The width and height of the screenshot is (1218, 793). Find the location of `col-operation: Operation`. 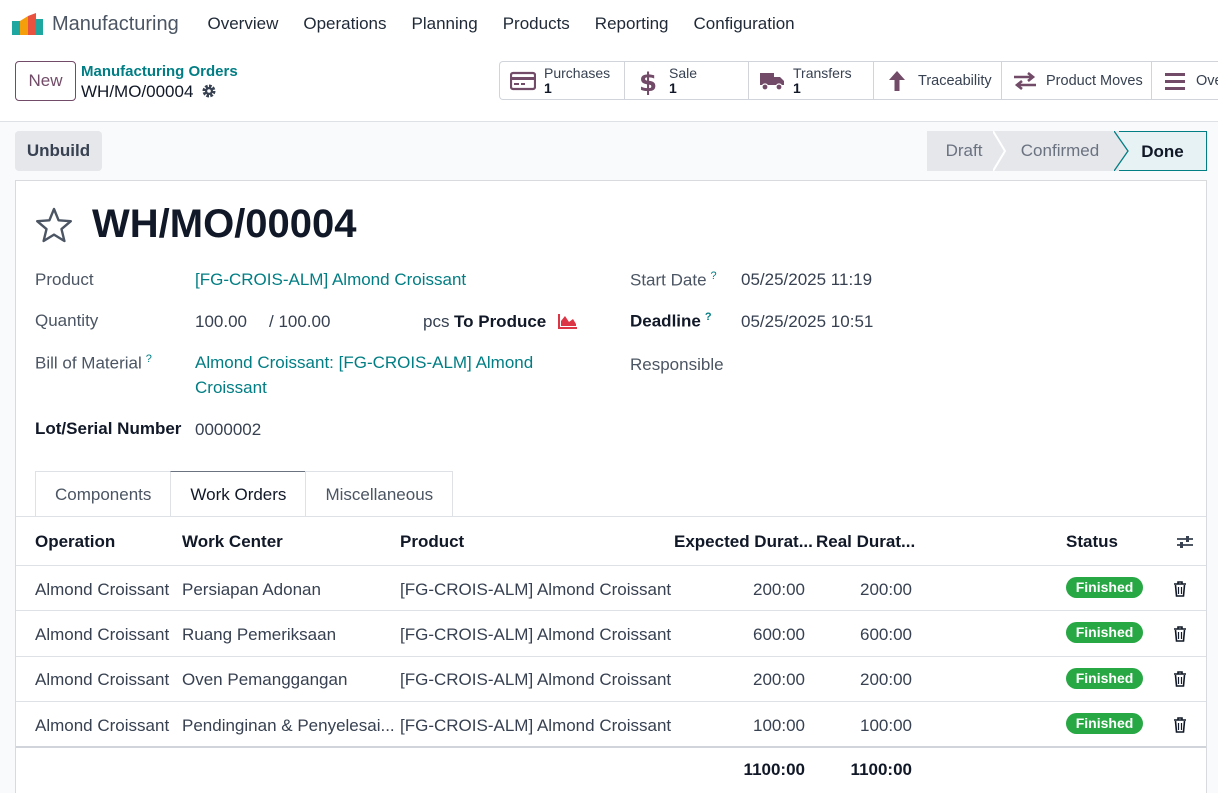

col-operation: Operation is located at coordinates (75, 542).